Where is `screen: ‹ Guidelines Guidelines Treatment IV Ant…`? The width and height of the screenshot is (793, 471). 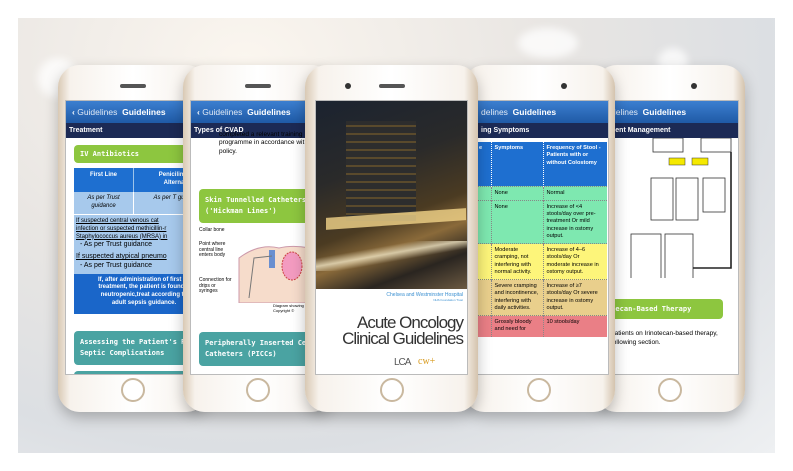 screen: ‹ Guidelines Guidelines Treatment IV Ant… is located at coordinates (133, 237).